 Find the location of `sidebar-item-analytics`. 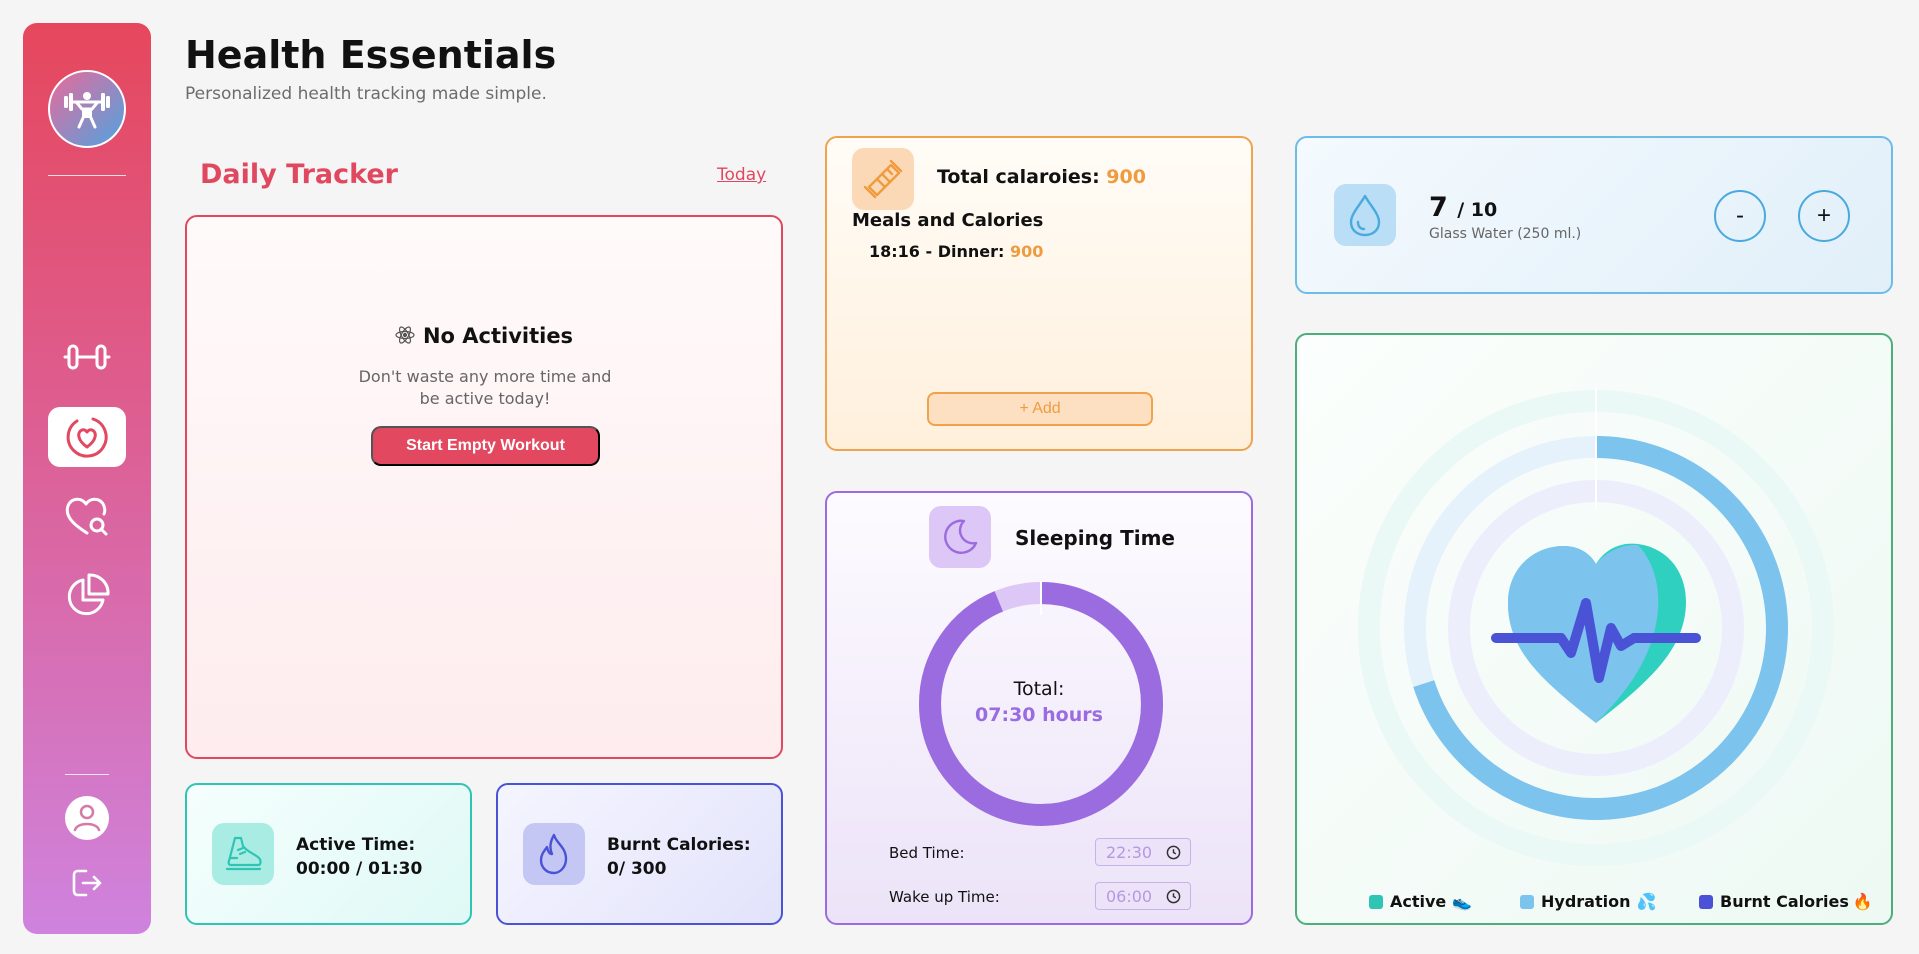

sidebar-item-analytics is located at coordinates (87, 596).